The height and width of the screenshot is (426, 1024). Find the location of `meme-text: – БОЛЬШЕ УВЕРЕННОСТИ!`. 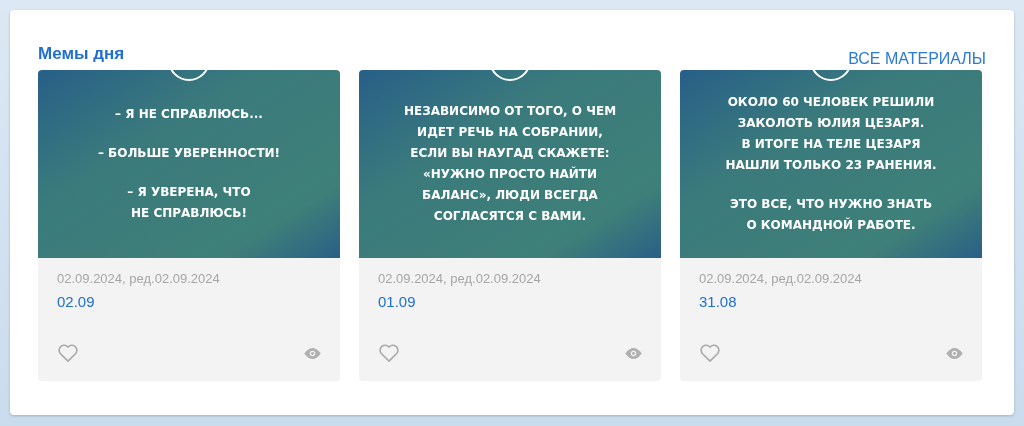

meme-text: – БОЛЬШЕ УВЕРЕННОСТИ! is located at coordinates (189, 153).